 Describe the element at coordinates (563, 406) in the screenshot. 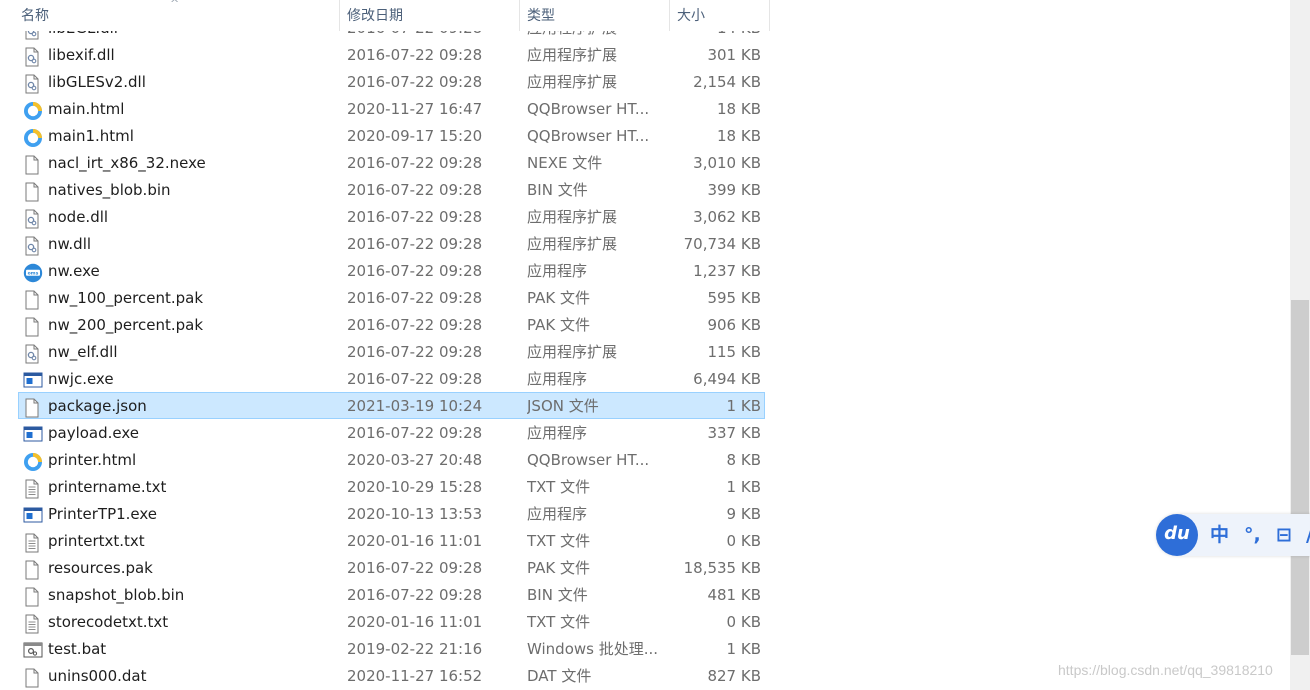

I see `file-type: JSON 文件` at that location.